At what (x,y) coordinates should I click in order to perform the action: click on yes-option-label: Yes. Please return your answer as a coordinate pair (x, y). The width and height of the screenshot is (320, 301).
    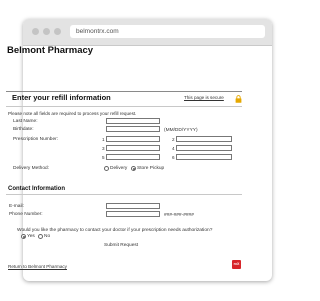
    Looking at the image, I should click on (31, 236).